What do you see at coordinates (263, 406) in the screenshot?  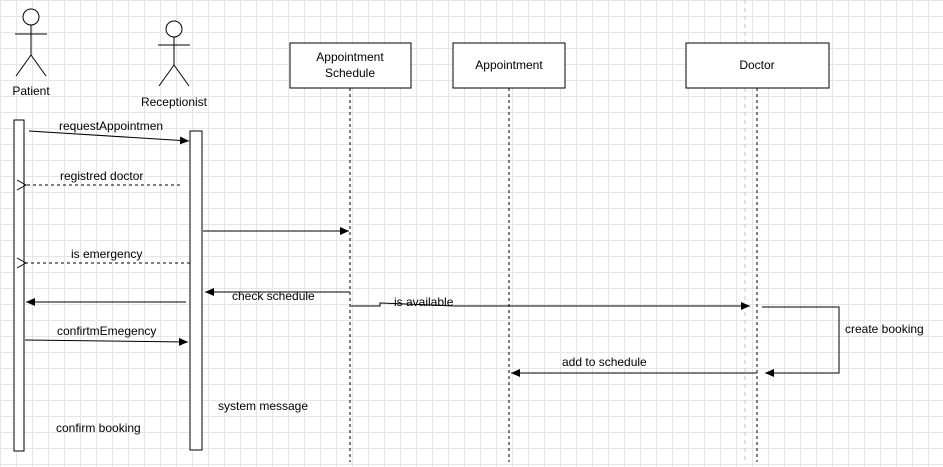 I see `system-message-text: system message` at bounding box center [263, 406].